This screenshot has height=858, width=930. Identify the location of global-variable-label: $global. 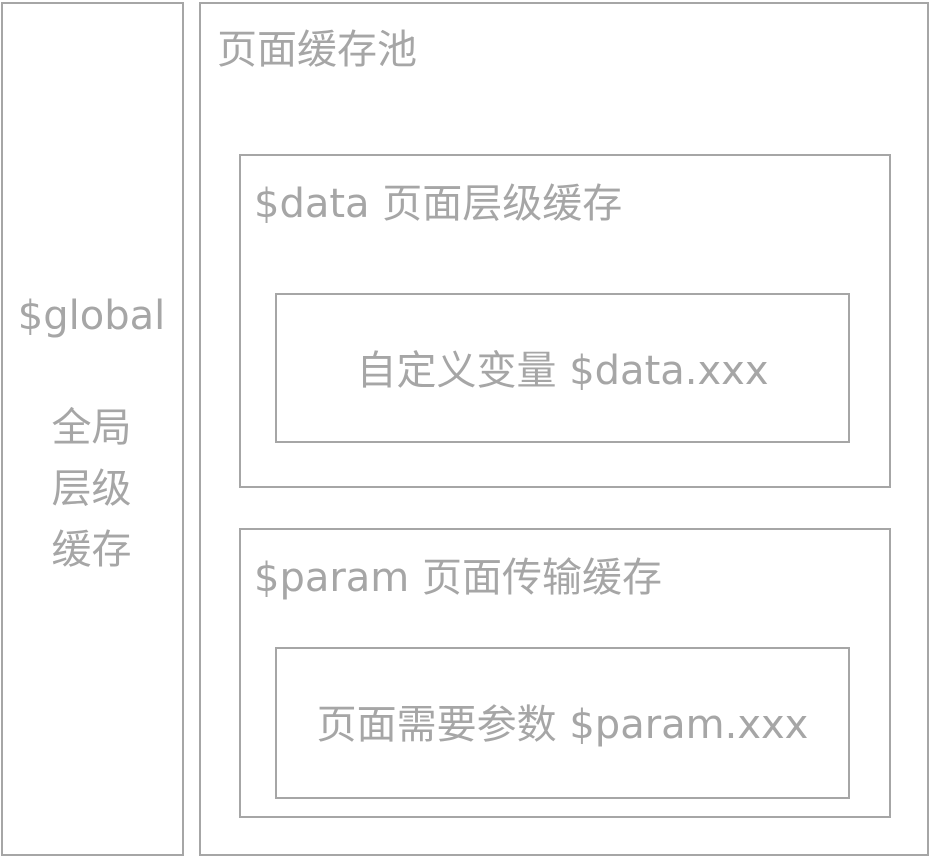
(91, 316).